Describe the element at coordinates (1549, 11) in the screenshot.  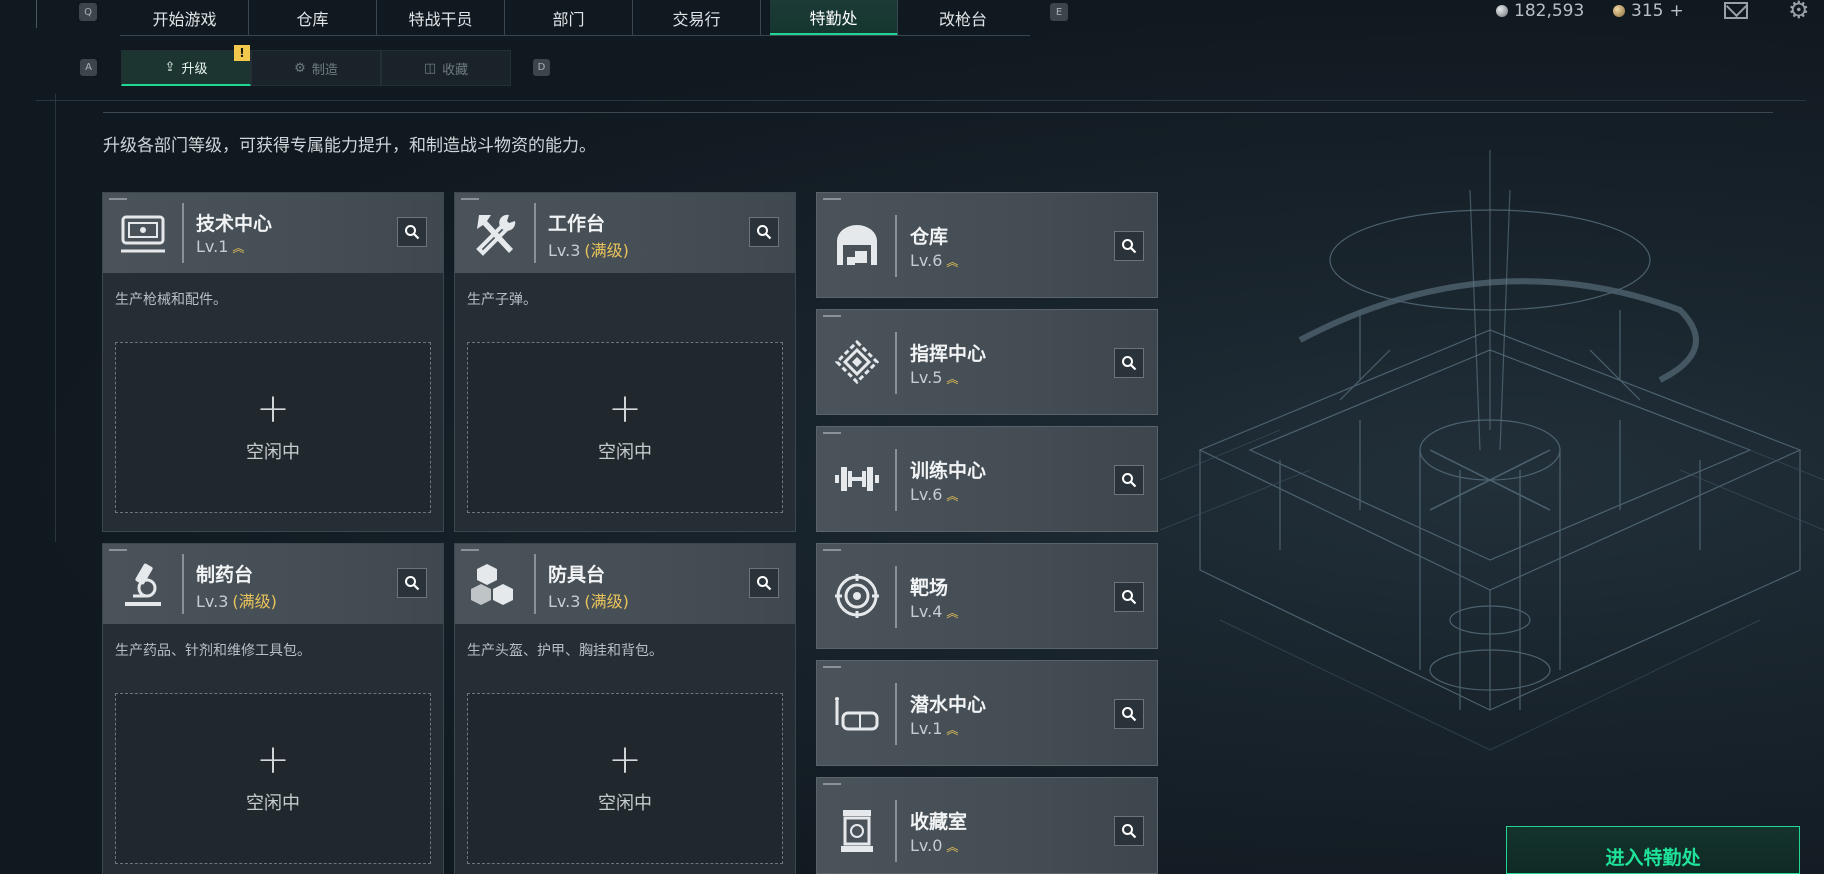
I see `silver-amount: 182,593` at that location.